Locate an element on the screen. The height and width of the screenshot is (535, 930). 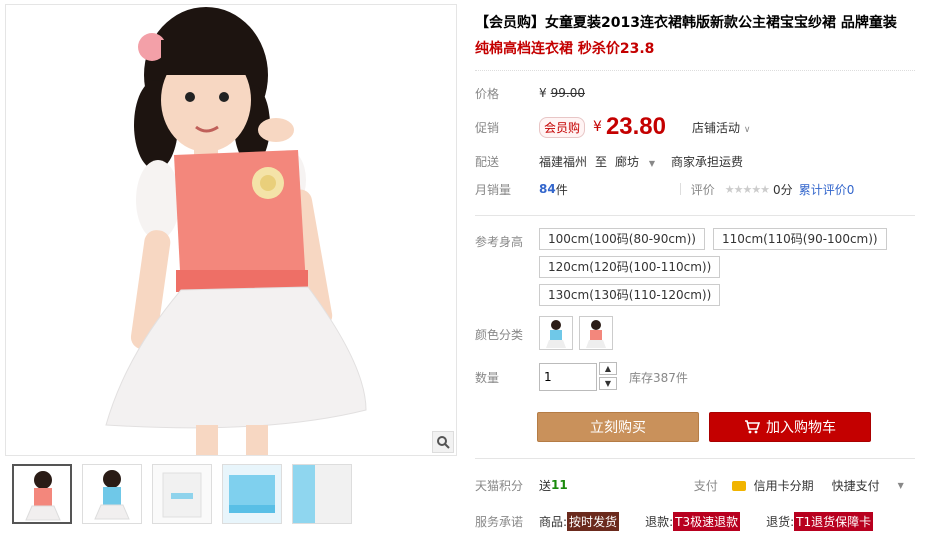
sales-row: 月销量 84 件 评价 ★★★★★ 0分 累计评价0 is located at coordinates (695, 189).